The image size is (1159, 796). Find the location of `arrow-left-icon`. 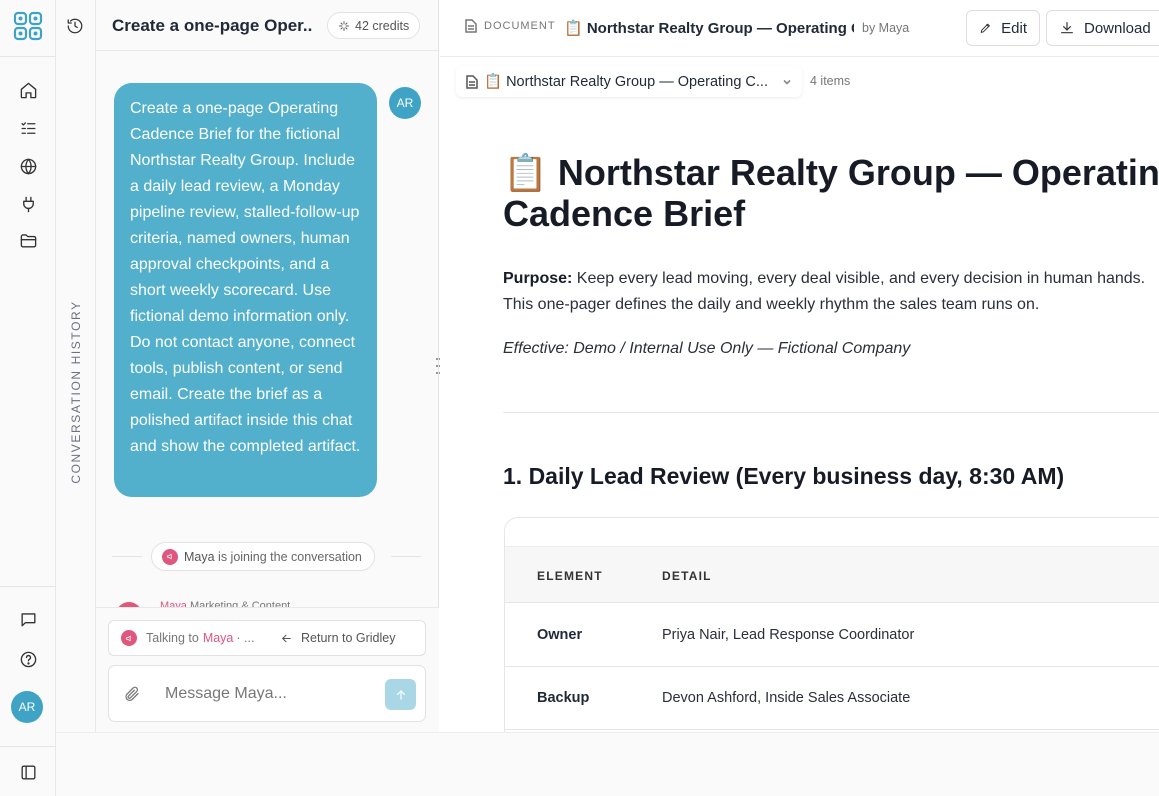

arrow-left-icon is located at coordinates (286, 638).